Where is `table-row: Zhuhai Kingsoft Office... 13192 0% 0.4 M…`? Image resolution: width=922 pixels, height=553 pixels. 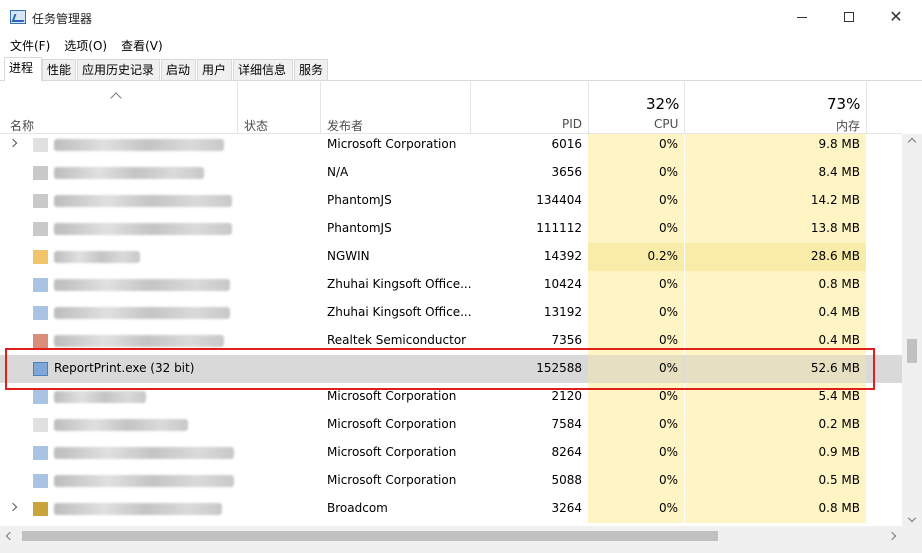 table-row: Zhuhai Kingsoft Office... 13192 0% 0.4 M… is located at coordinates (451, 313).